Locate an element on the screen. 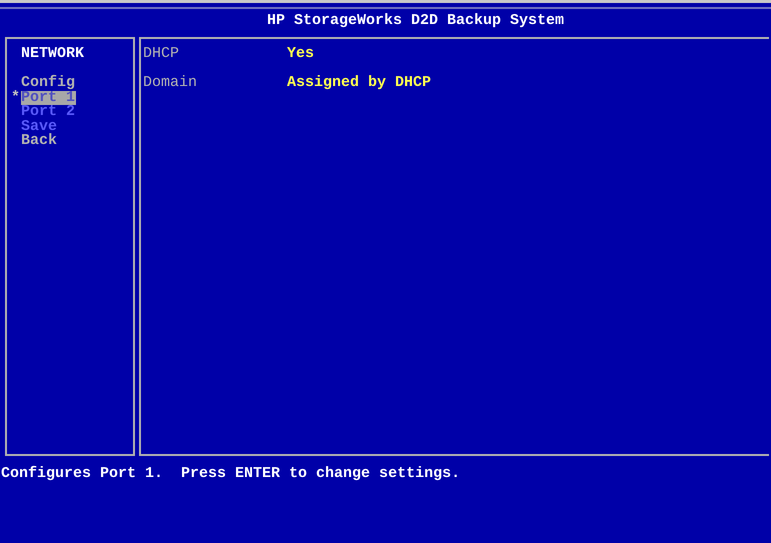 The image size is (771, 543). window-title: HP StorageWorks D2D Backup System is located at coordinates (385, 20).